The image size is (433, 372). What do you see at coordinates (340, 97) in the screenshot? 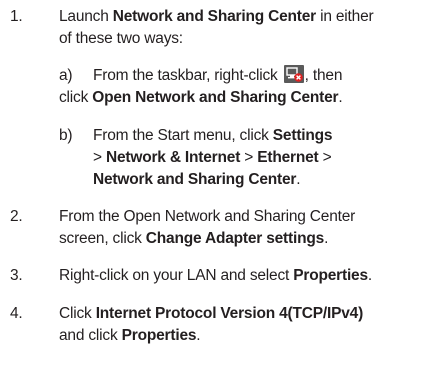
I see `step-1a-text-part: .` at bounding box center [340, 97].